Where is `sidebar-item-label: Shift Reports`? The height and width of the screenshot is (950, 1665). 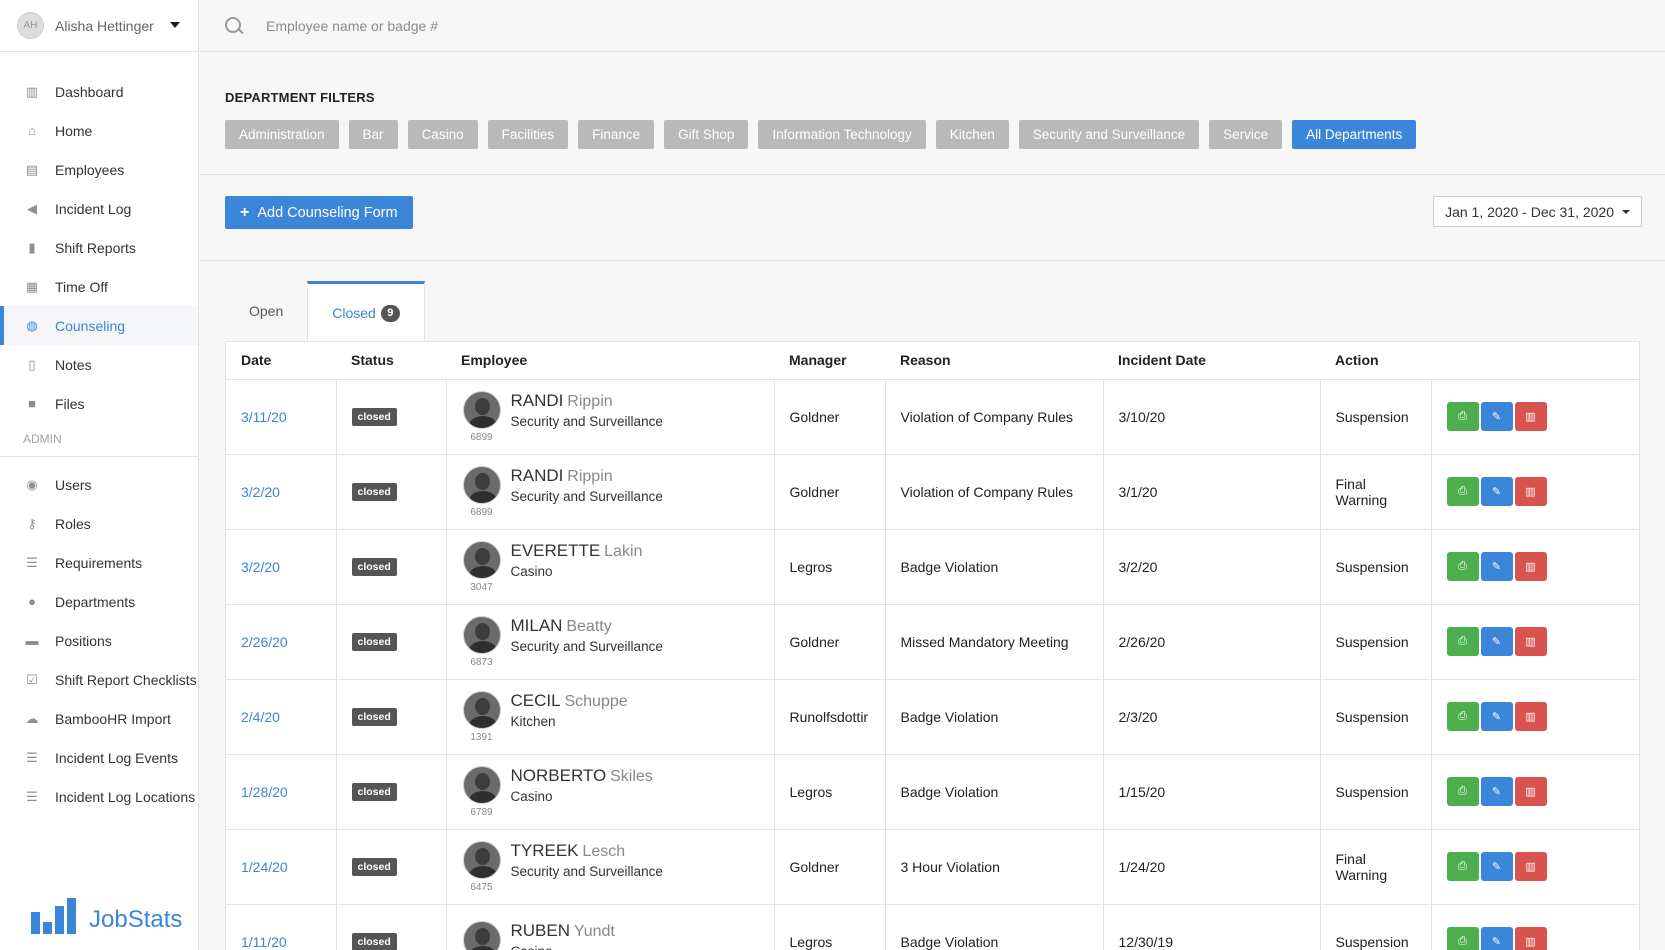
sidebar-item-label: Shift Reports is located at coordinates (95, 247).